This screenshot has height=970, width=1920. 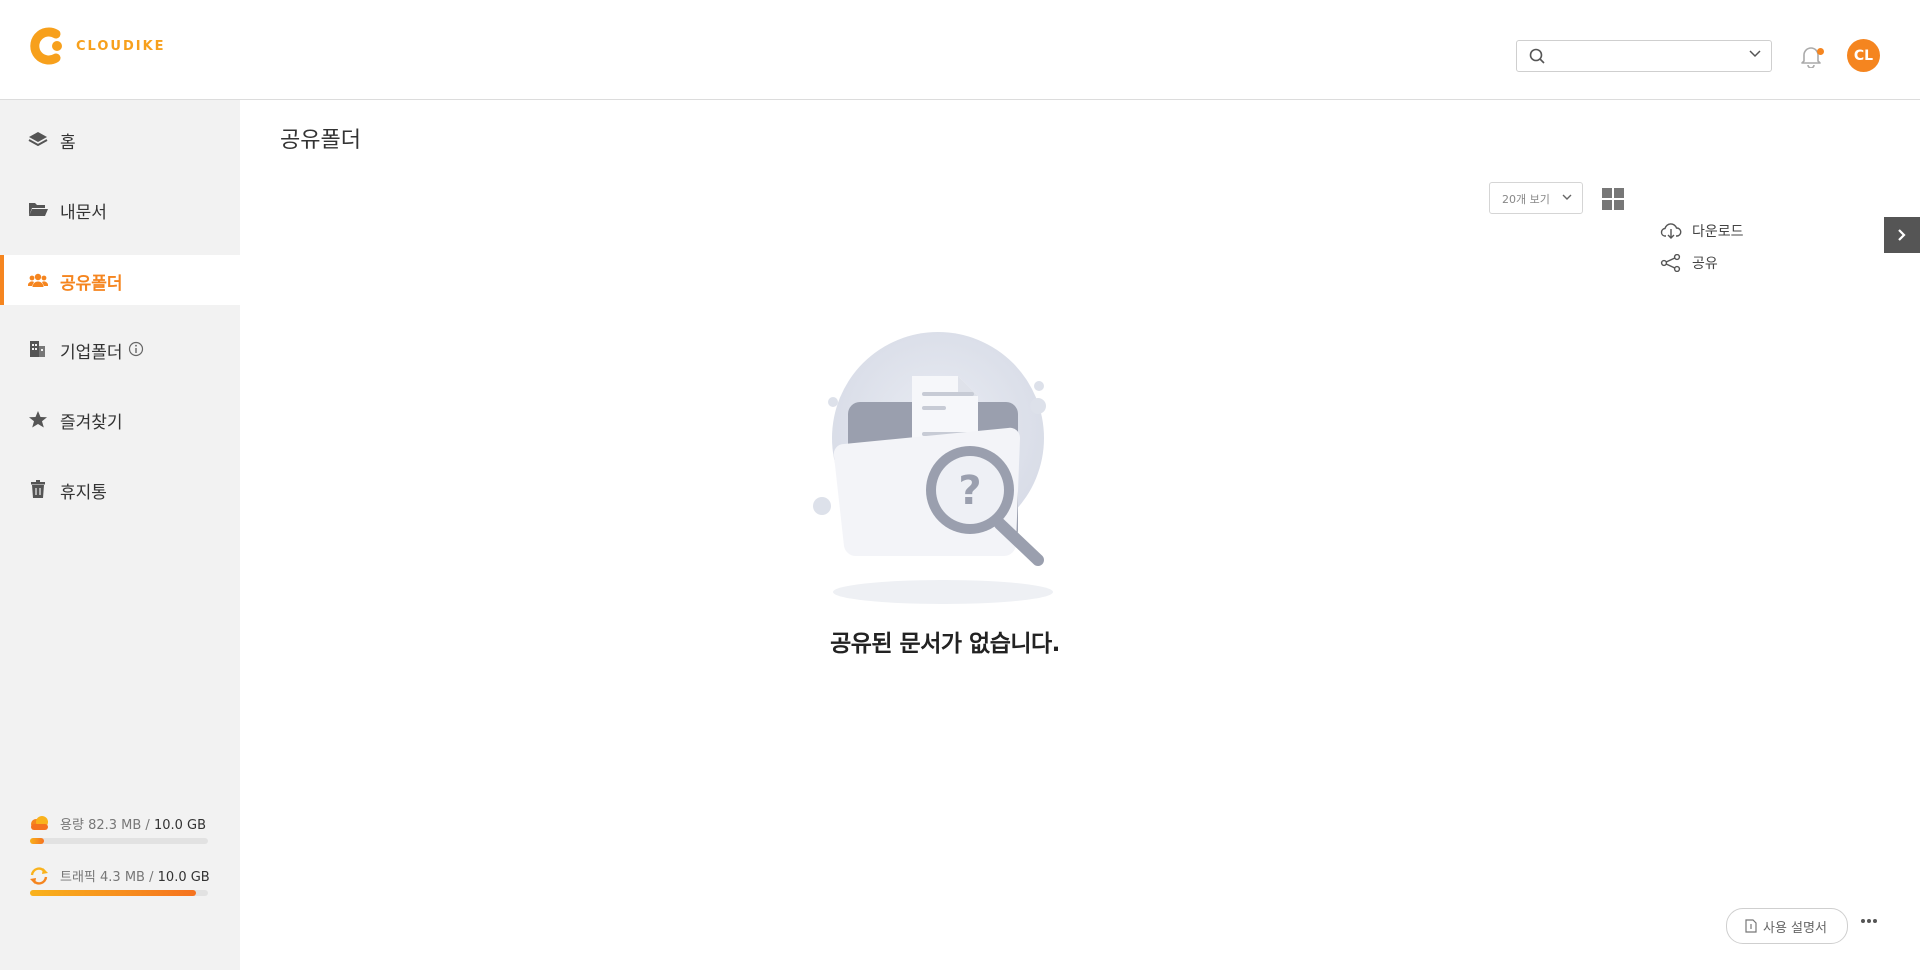 I want to click on storage-text: 용량 82.3 MB / 10.0 GB, so click(x=133, y=823).